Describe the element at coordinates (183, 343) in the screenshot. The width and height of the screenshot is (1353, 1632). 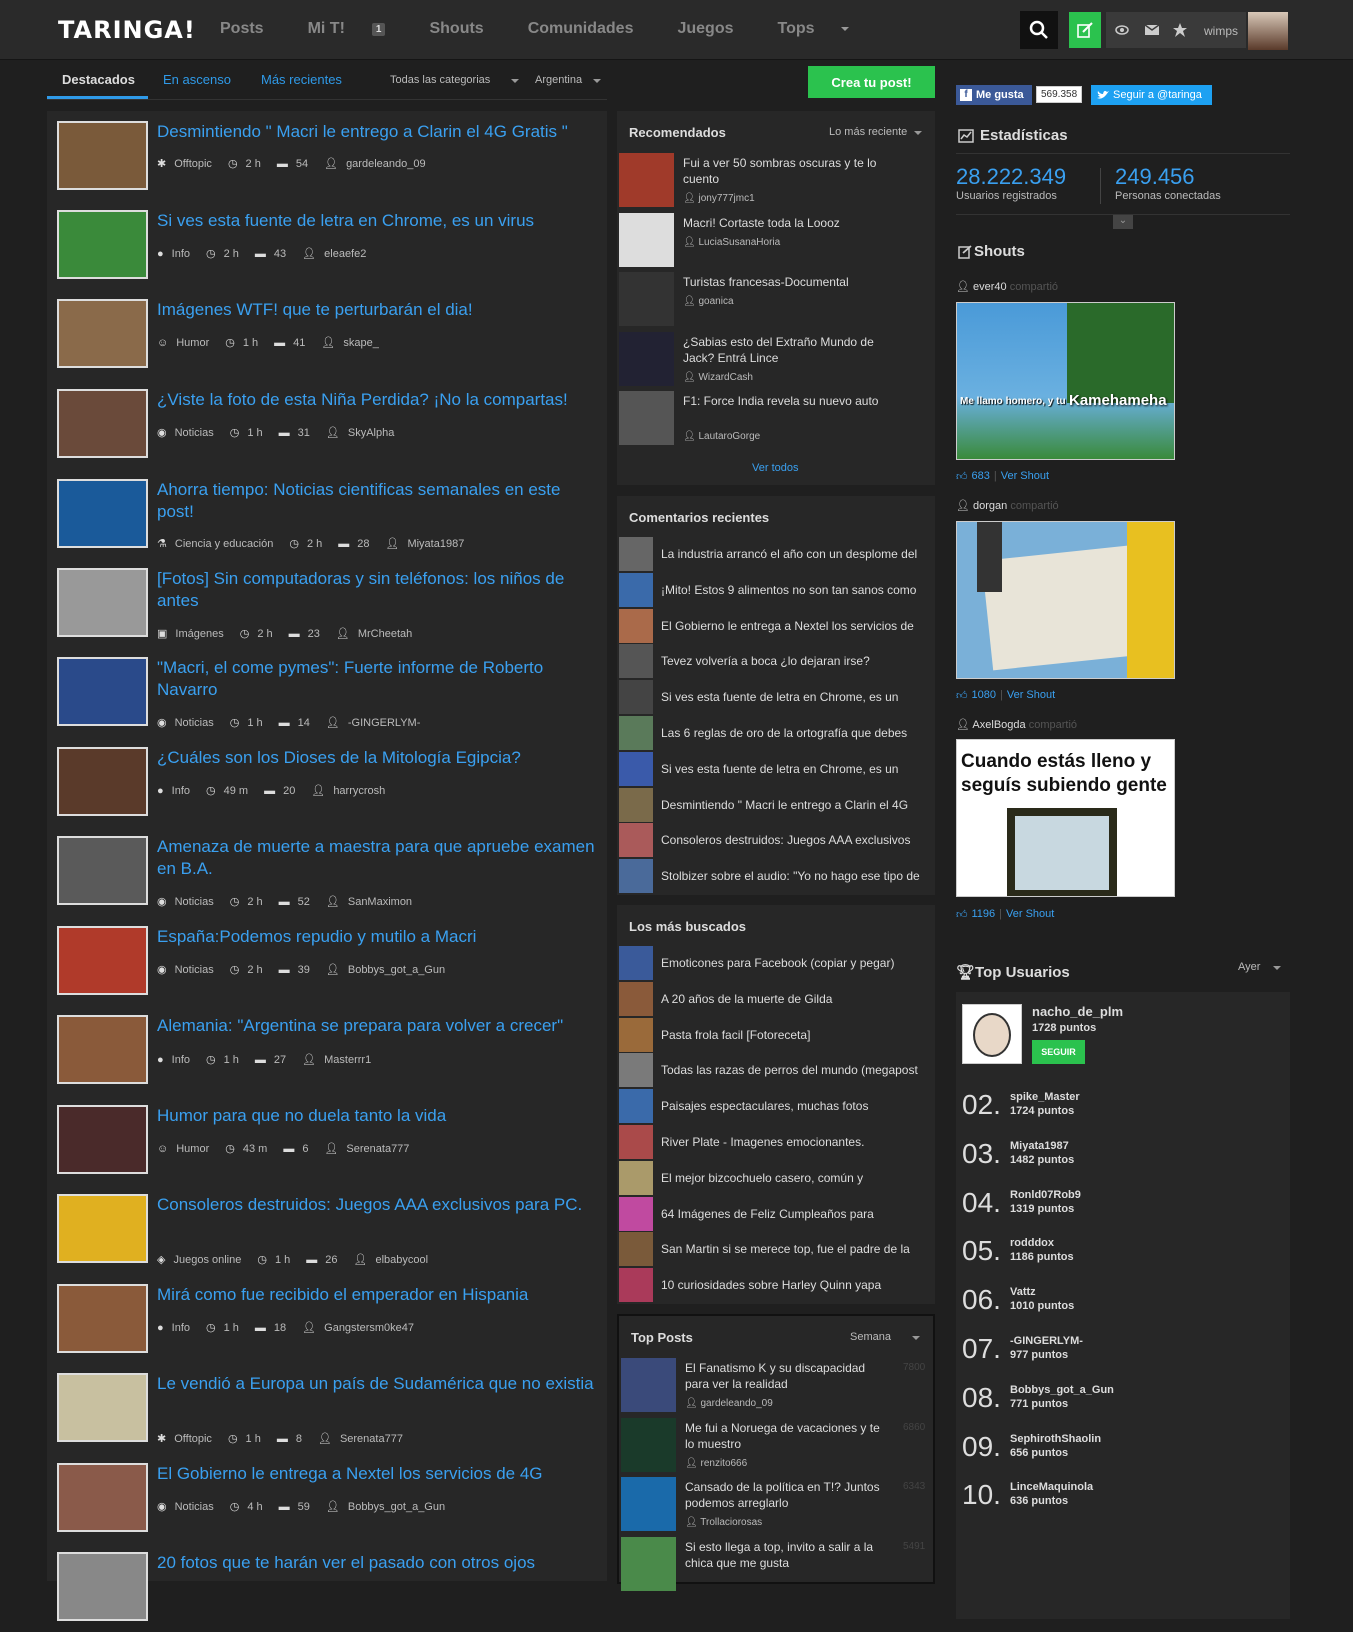
I see `post-category: ☺ Humor` at that location.